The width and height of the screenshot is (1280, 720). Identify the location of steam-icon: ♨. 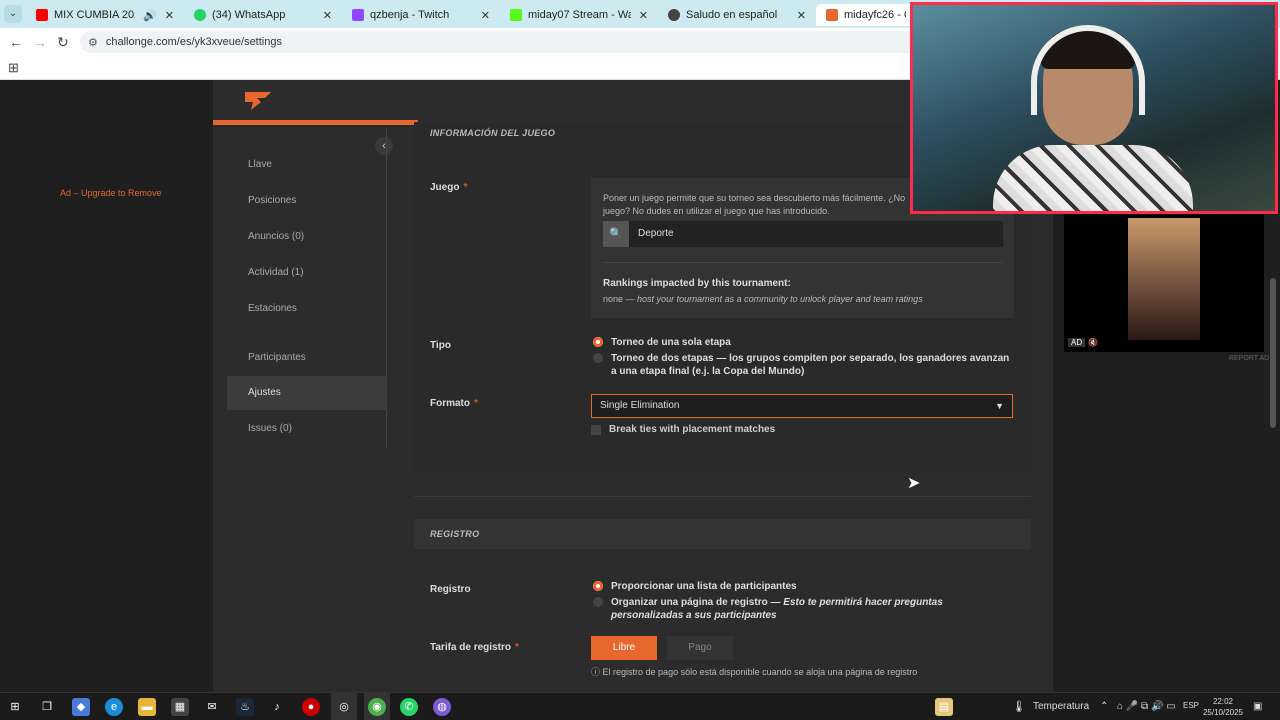
(245, 707).